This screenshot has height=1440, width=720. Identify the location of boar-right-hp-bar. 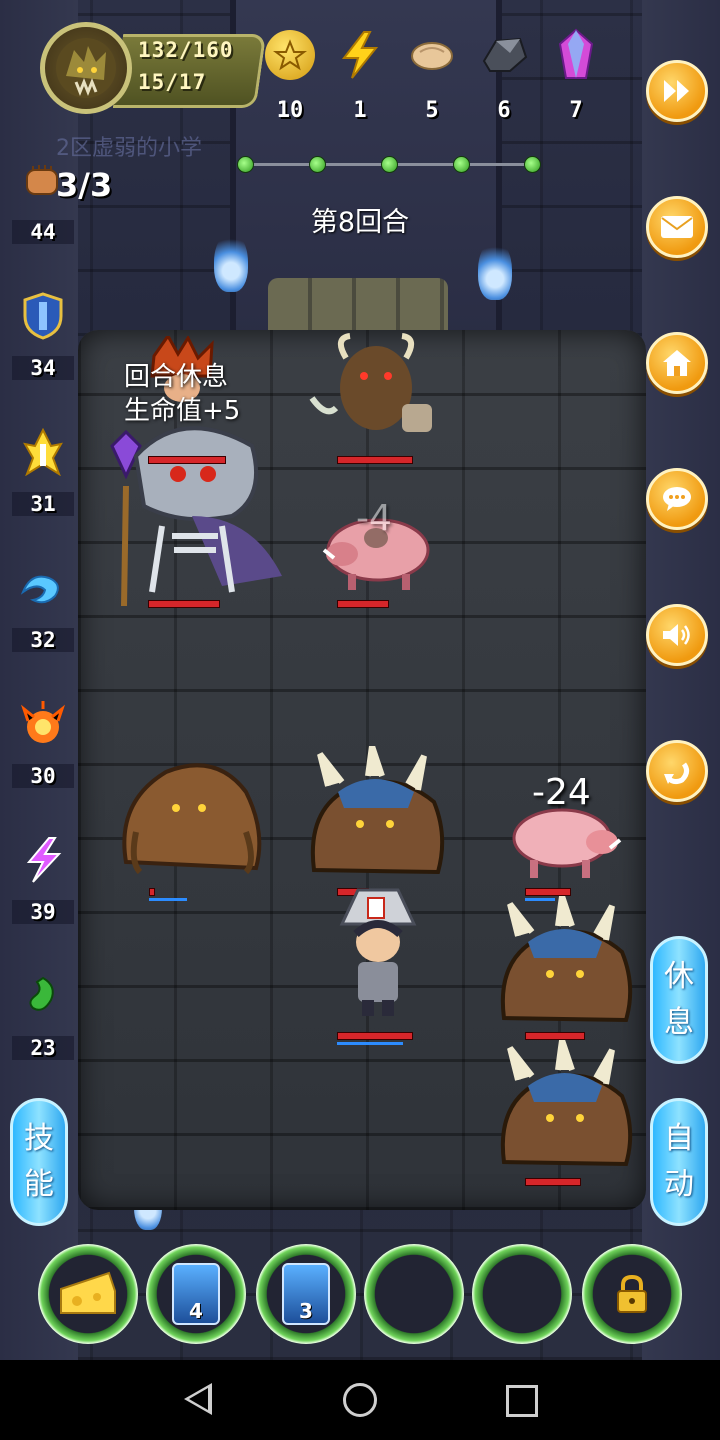
(548, 892).